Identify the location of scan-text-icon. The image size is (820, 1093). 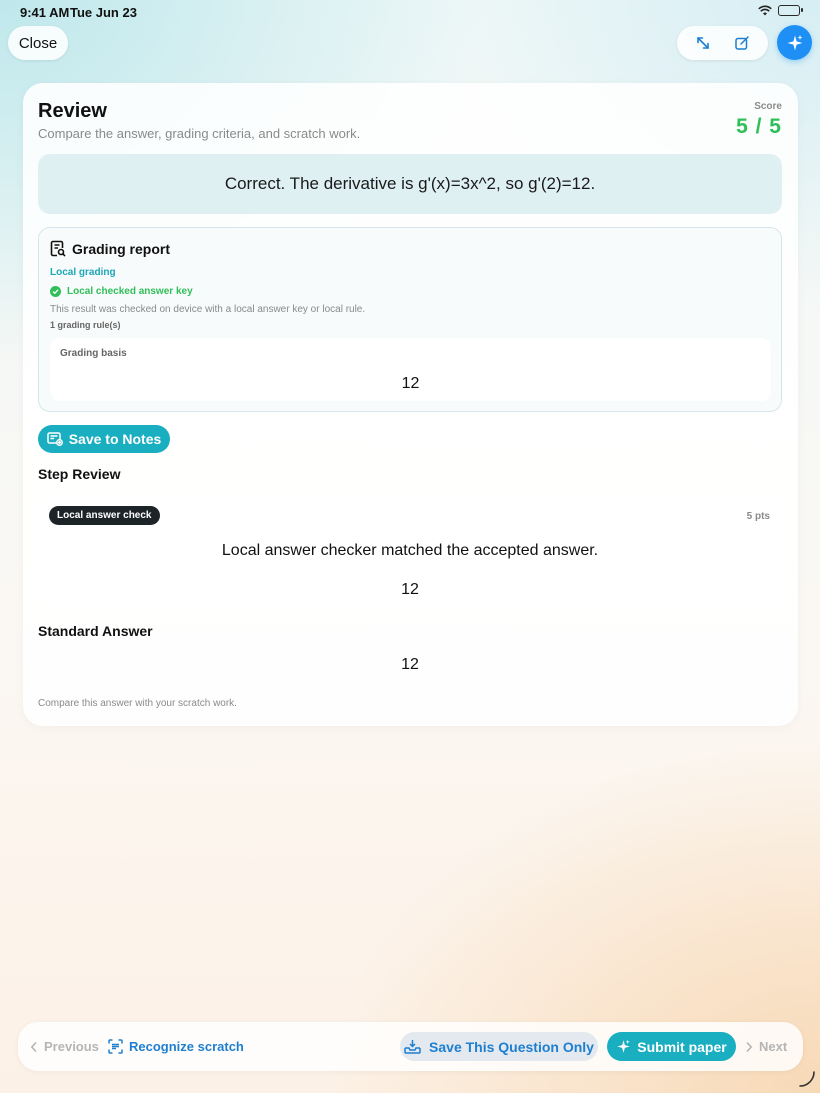
(115, 1046).